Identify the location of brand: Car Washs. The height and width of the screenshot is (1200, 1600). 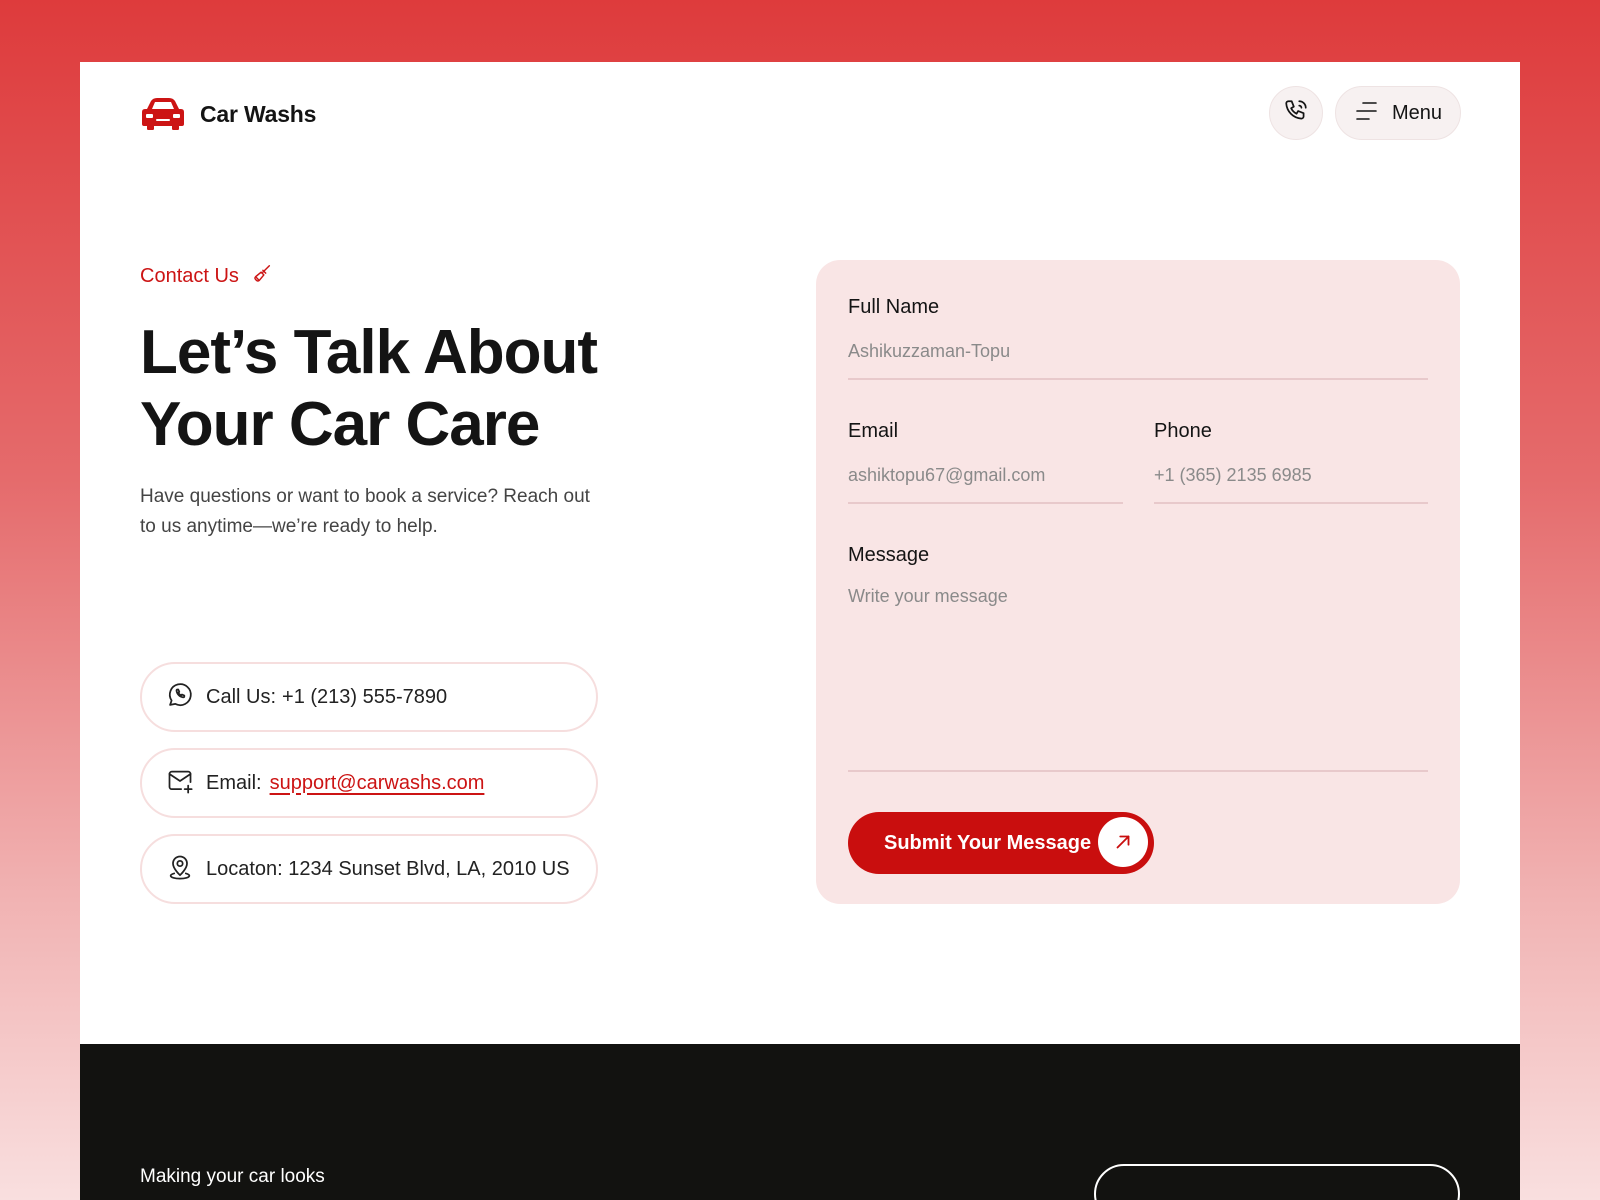
(228, 114).